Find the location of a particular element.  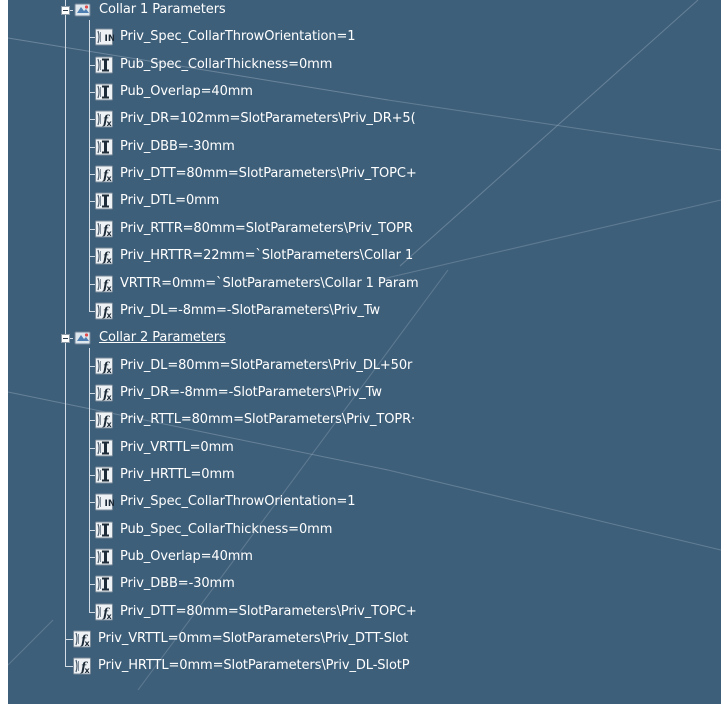

node-label: Priv_HRTTL=0mm is located at coordinates (177, 474).